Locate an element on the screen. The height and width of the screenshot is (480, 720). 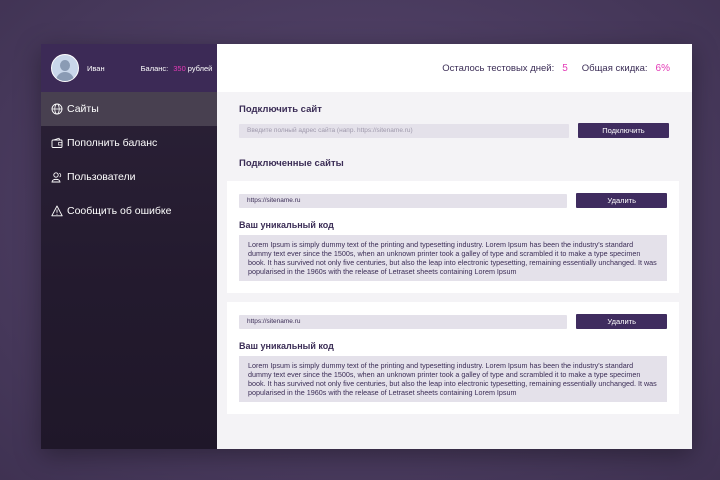
avatar-head is located at coordinates (65, 65).